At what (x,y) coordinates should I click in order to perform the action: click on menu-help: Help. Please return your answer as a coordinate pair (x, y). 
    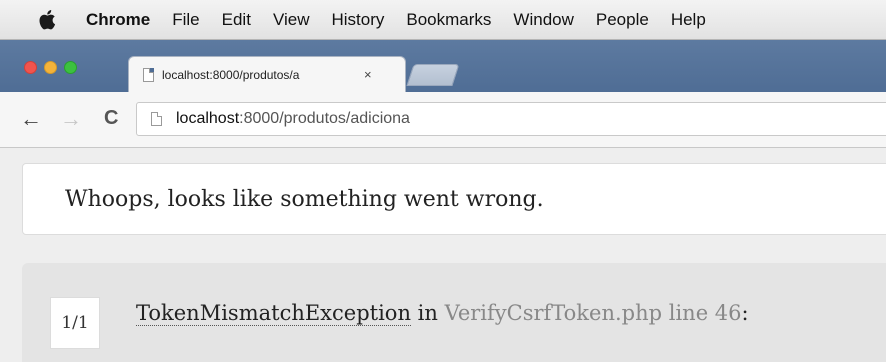
    Looking at the image, I should click on (688, 20).